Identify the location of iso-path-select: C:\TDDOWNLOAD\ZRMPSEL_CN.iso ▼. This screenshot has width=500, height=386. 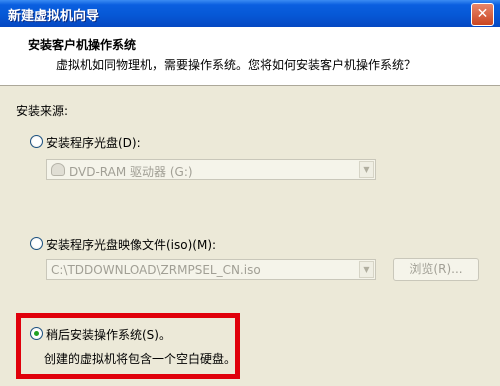
(211, 269).